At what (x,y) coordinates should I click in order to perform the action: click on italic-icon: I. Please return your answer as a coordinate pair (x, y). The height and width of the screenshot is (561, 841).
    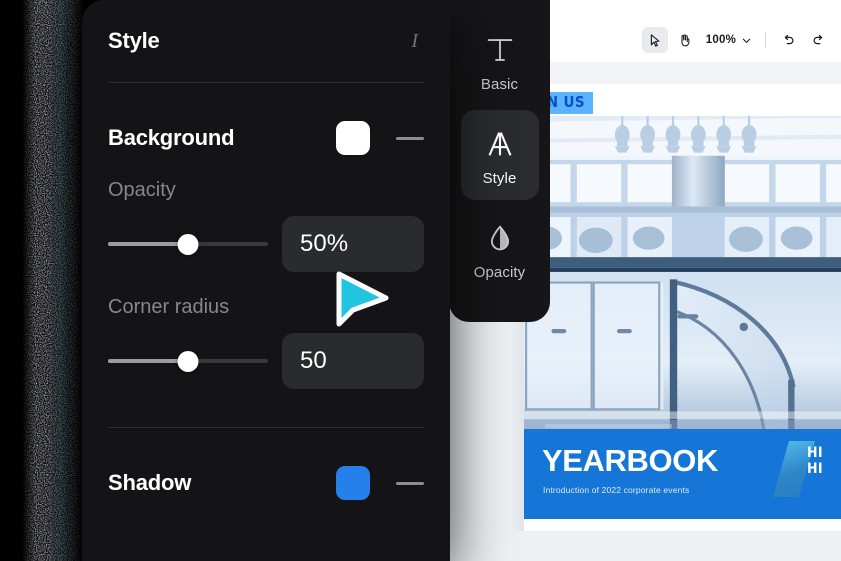
    Looking at the image, I should click on (417, 41).